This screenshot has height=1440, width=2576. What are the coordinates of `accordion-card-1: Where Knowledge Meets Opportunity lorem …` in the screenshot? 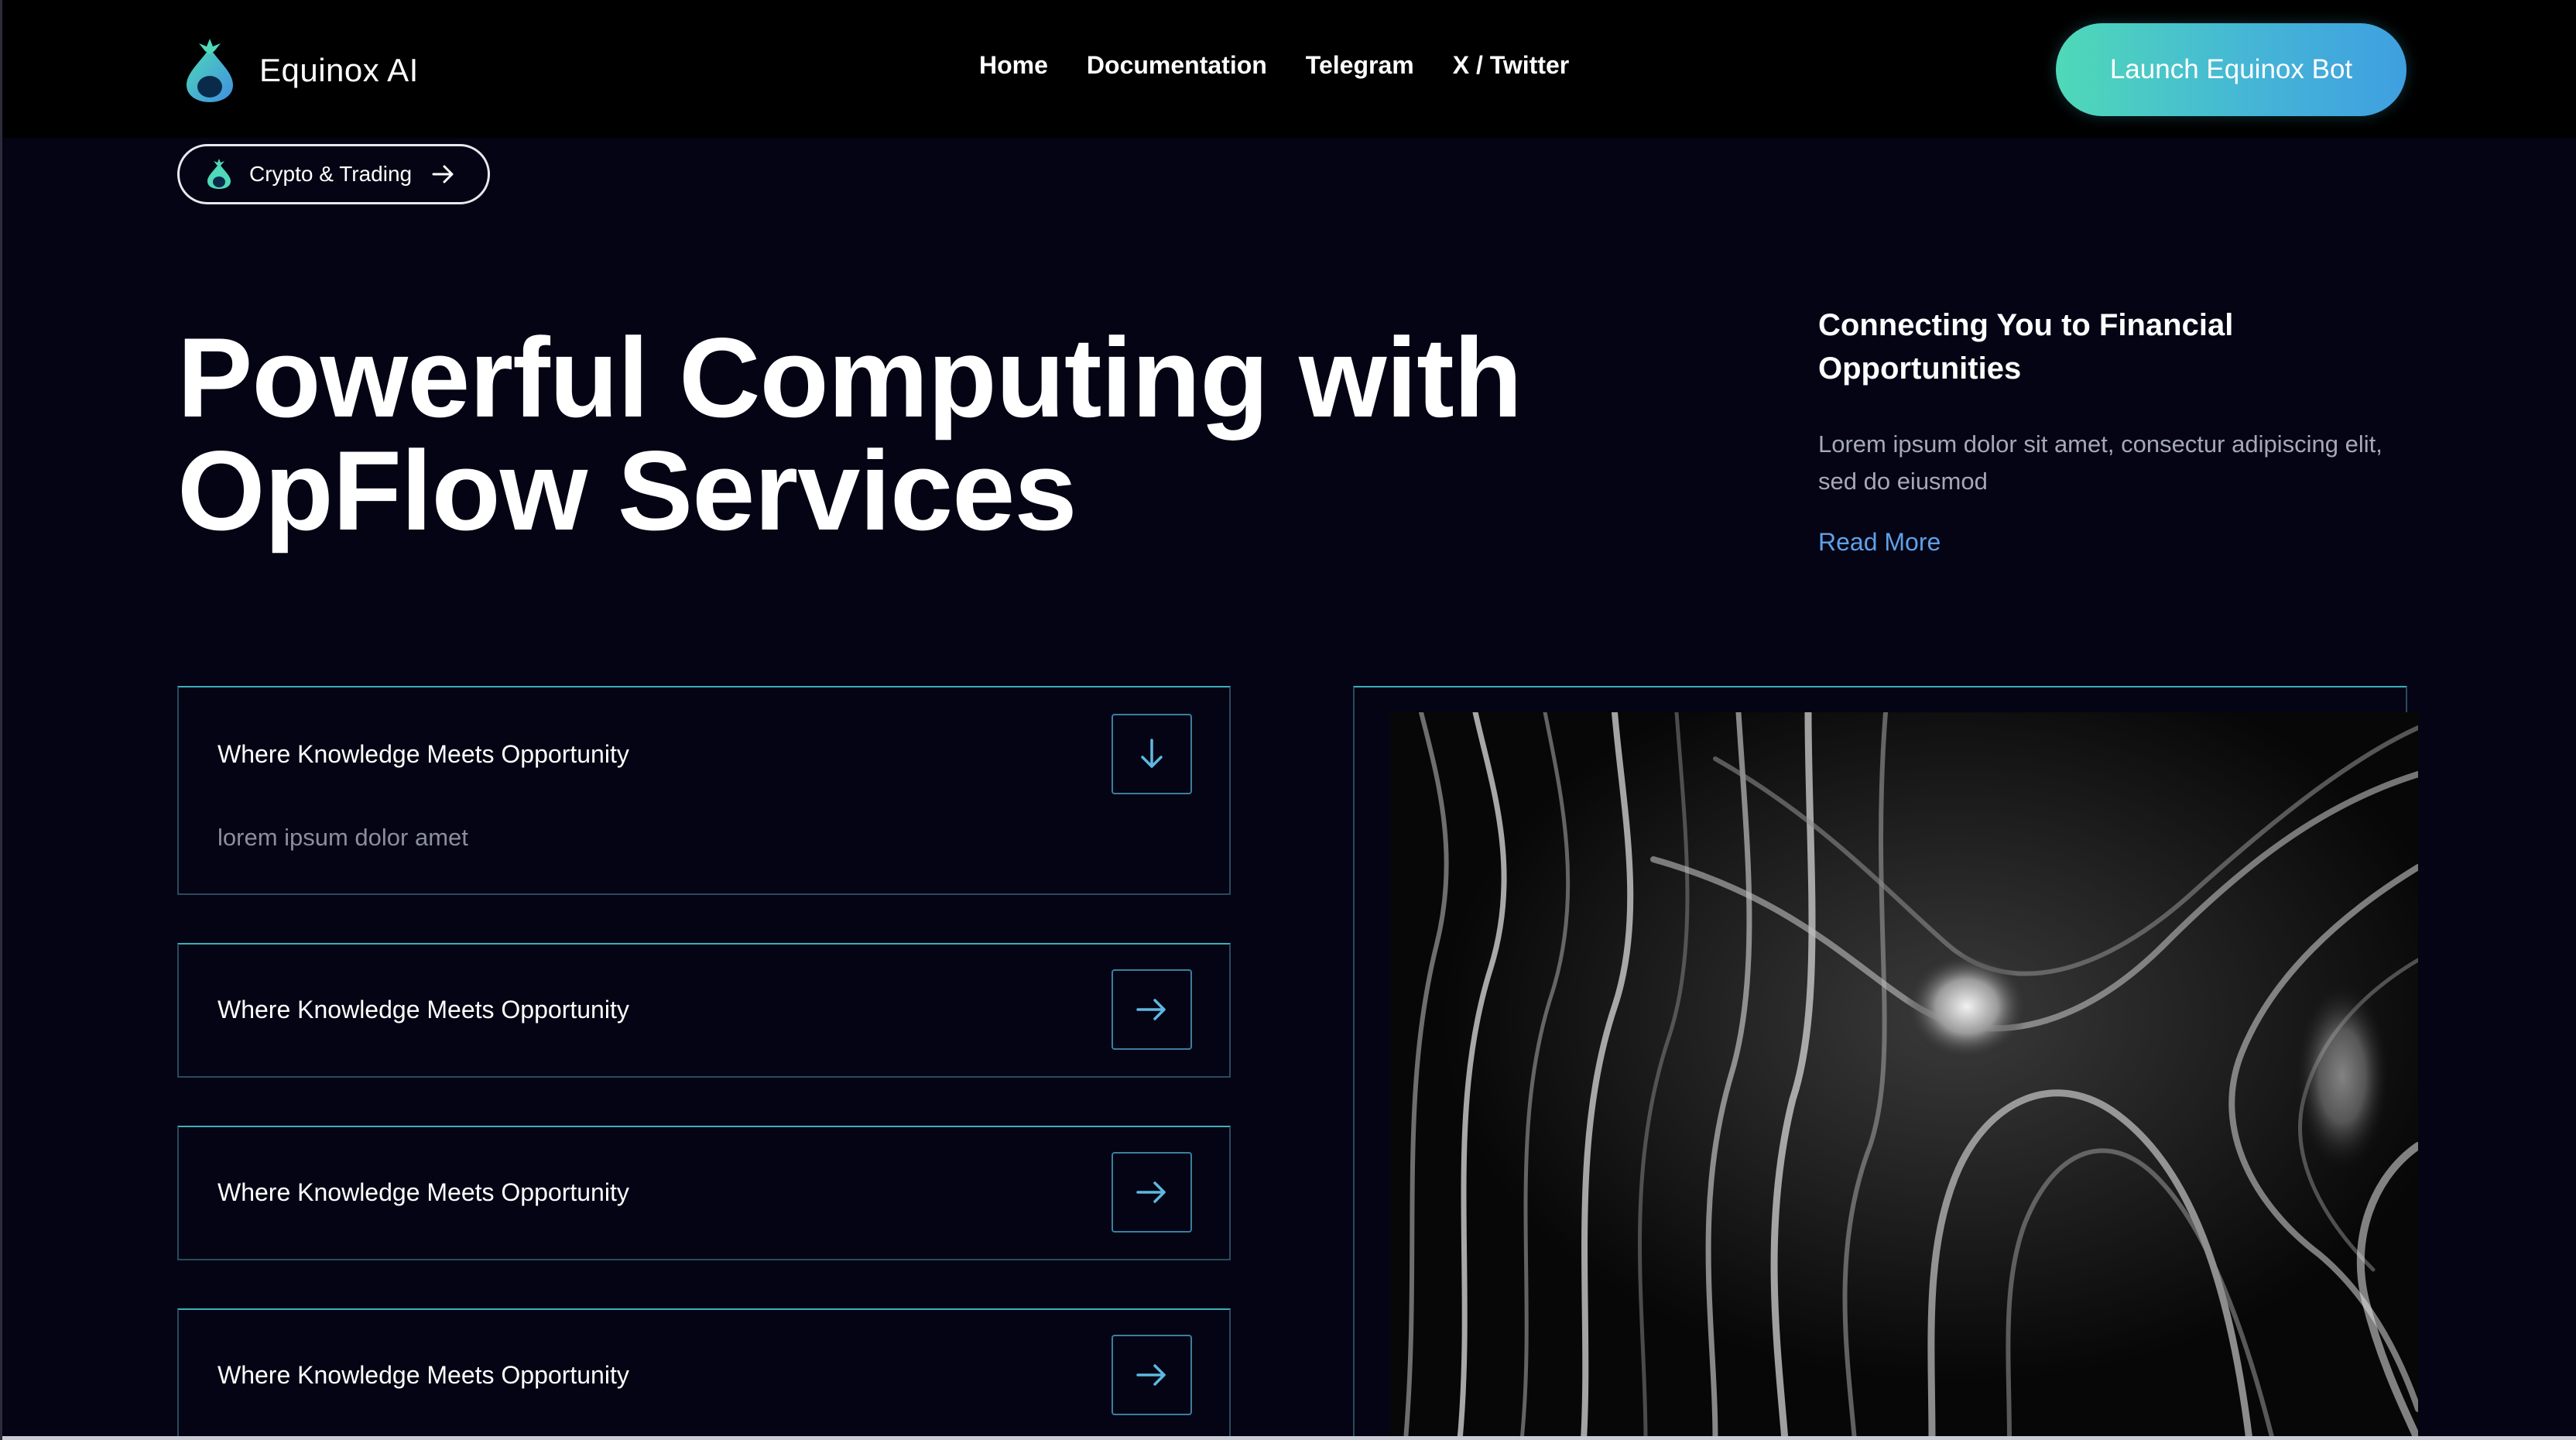 It's located at (704, 791).